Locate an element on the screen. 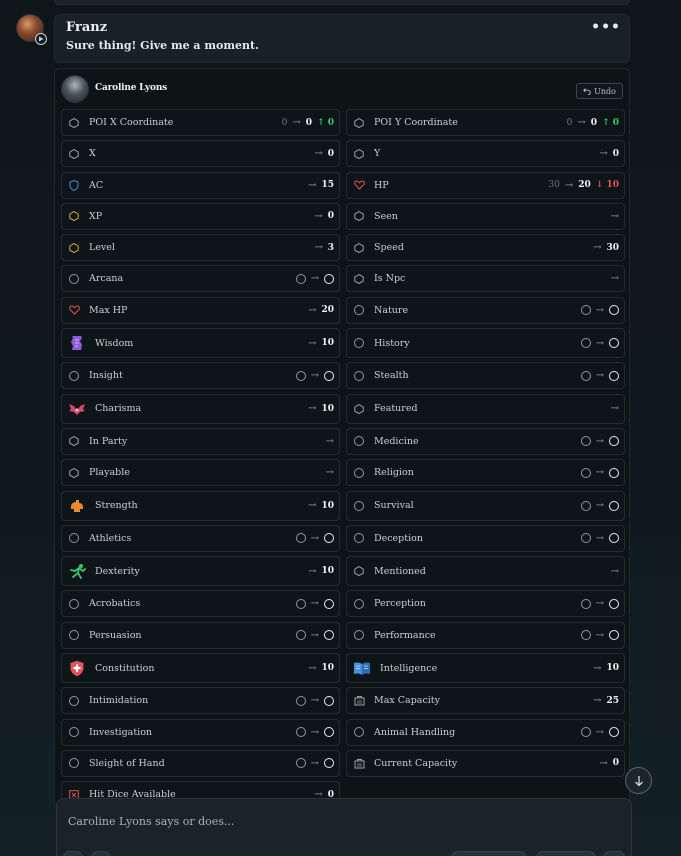  field-athletics: Athletics → is located at coordinates (200, 538).